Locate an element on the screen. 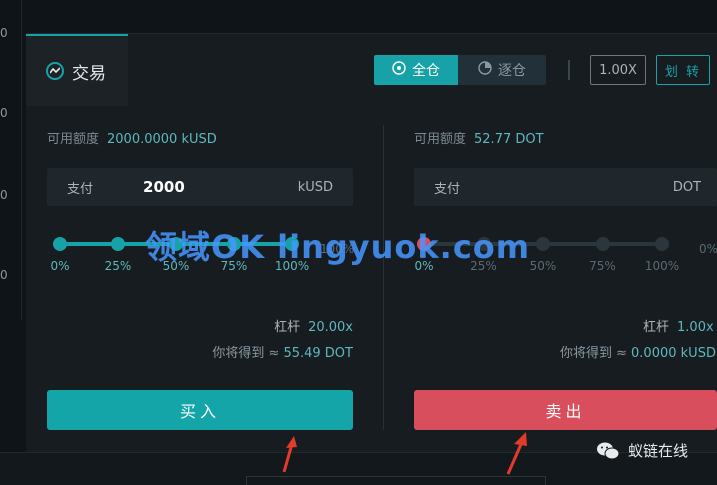 The height and width of the screenshot is (485, 717). sell-receive-label: 你将得到 ≈ is located at coordinates (594, 353).